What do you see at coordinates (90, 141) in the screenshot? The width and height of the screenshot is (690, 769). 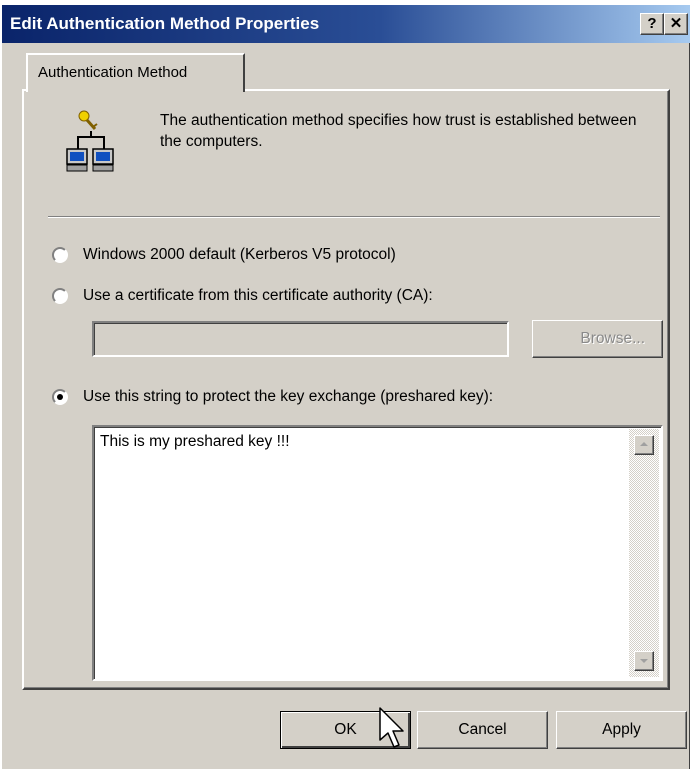 I see `network-computers-key-icon` at bounding box center [90, 141].